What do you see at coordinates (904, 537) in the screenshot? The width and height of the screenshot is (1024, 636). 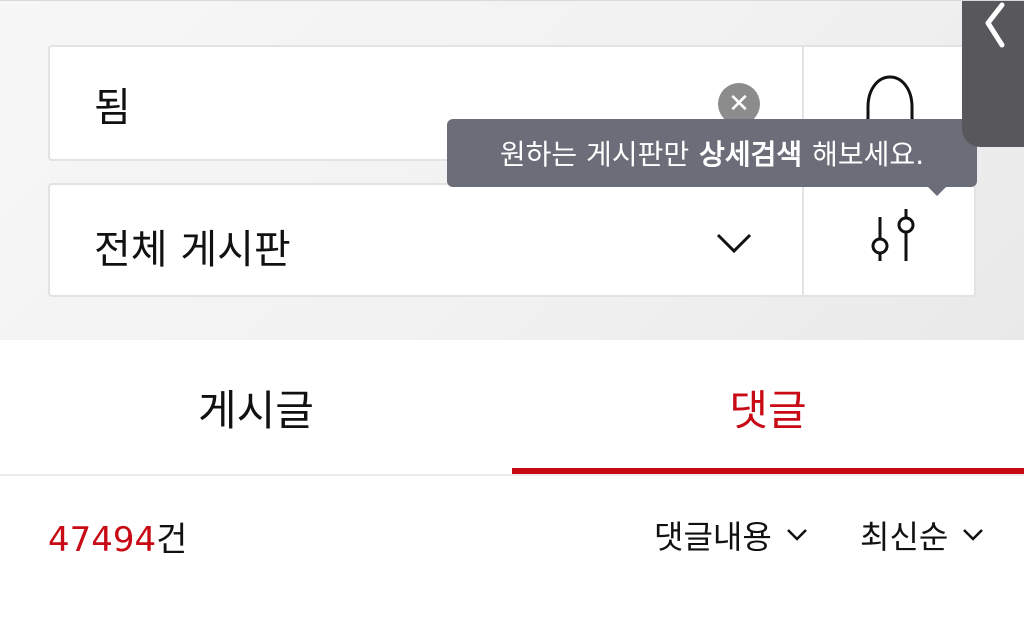 I see `sort-label: 최신순` at bounding box center [904, 537].